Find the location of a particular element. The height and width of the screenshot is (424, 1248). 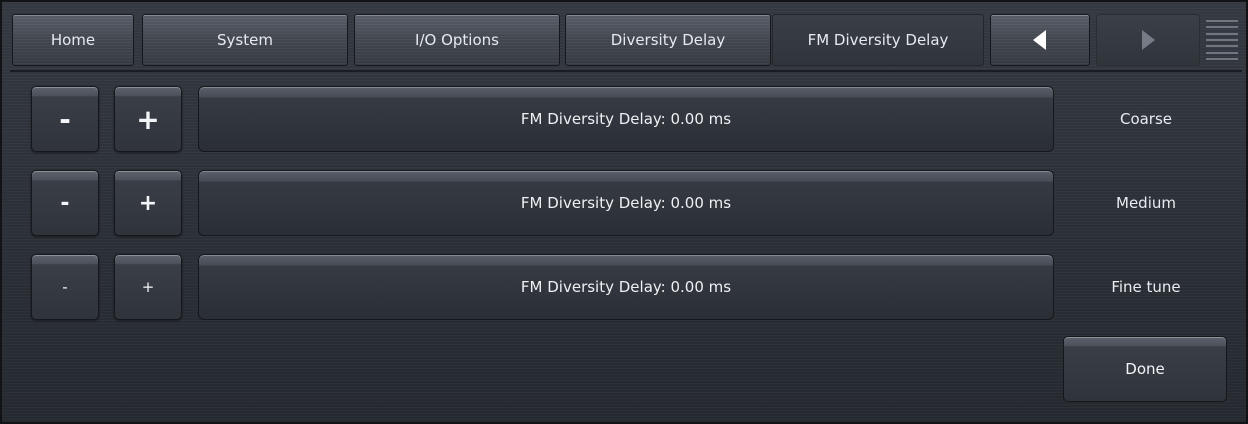

done-button: Done is located at coordinates (1145, 369).